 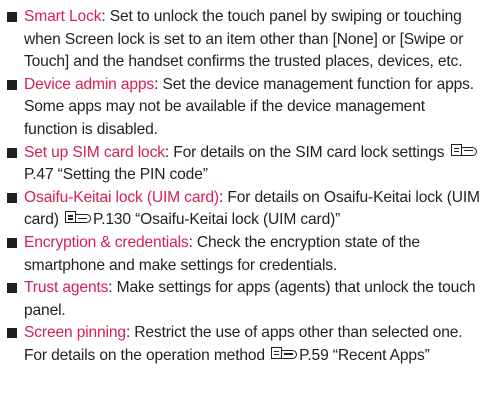 I want to click on term-encryption-credentials: Encryption & credentials, so click(x=106, y=242).